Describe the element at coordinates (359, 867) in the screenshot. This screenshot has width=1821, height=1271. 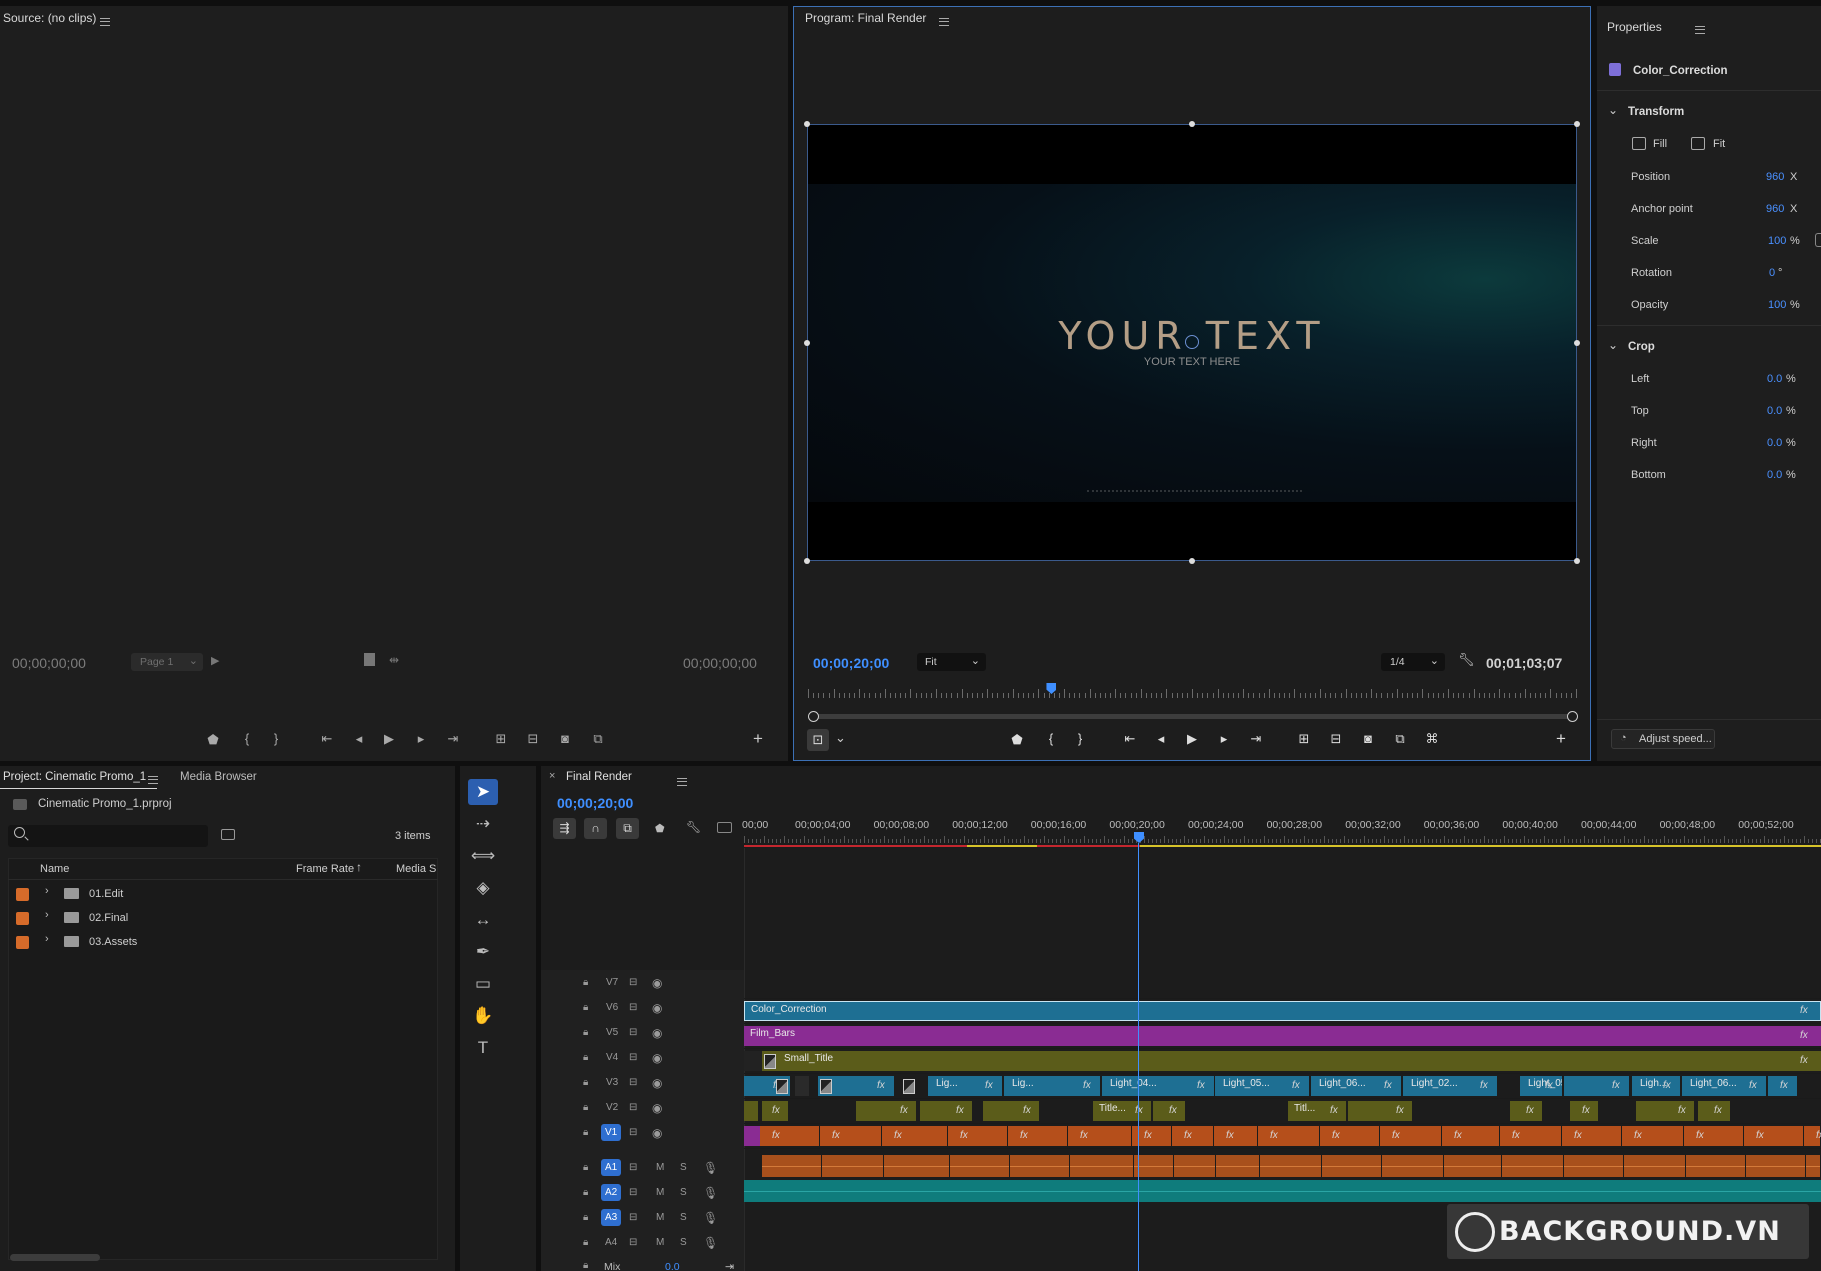
I see `sort-arrow-up-icon: ↑` at that location.